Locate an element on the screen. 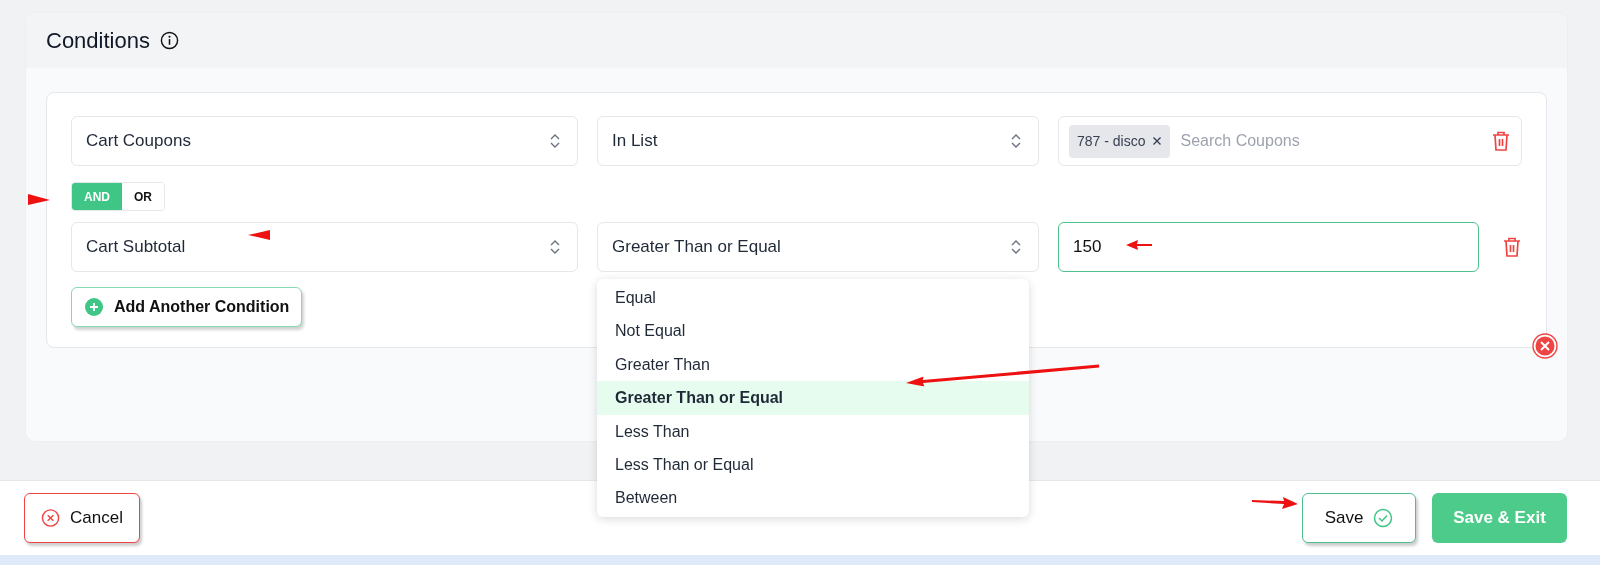  menu-option: Greater Than or Equal is located at coordinates (813, 398).